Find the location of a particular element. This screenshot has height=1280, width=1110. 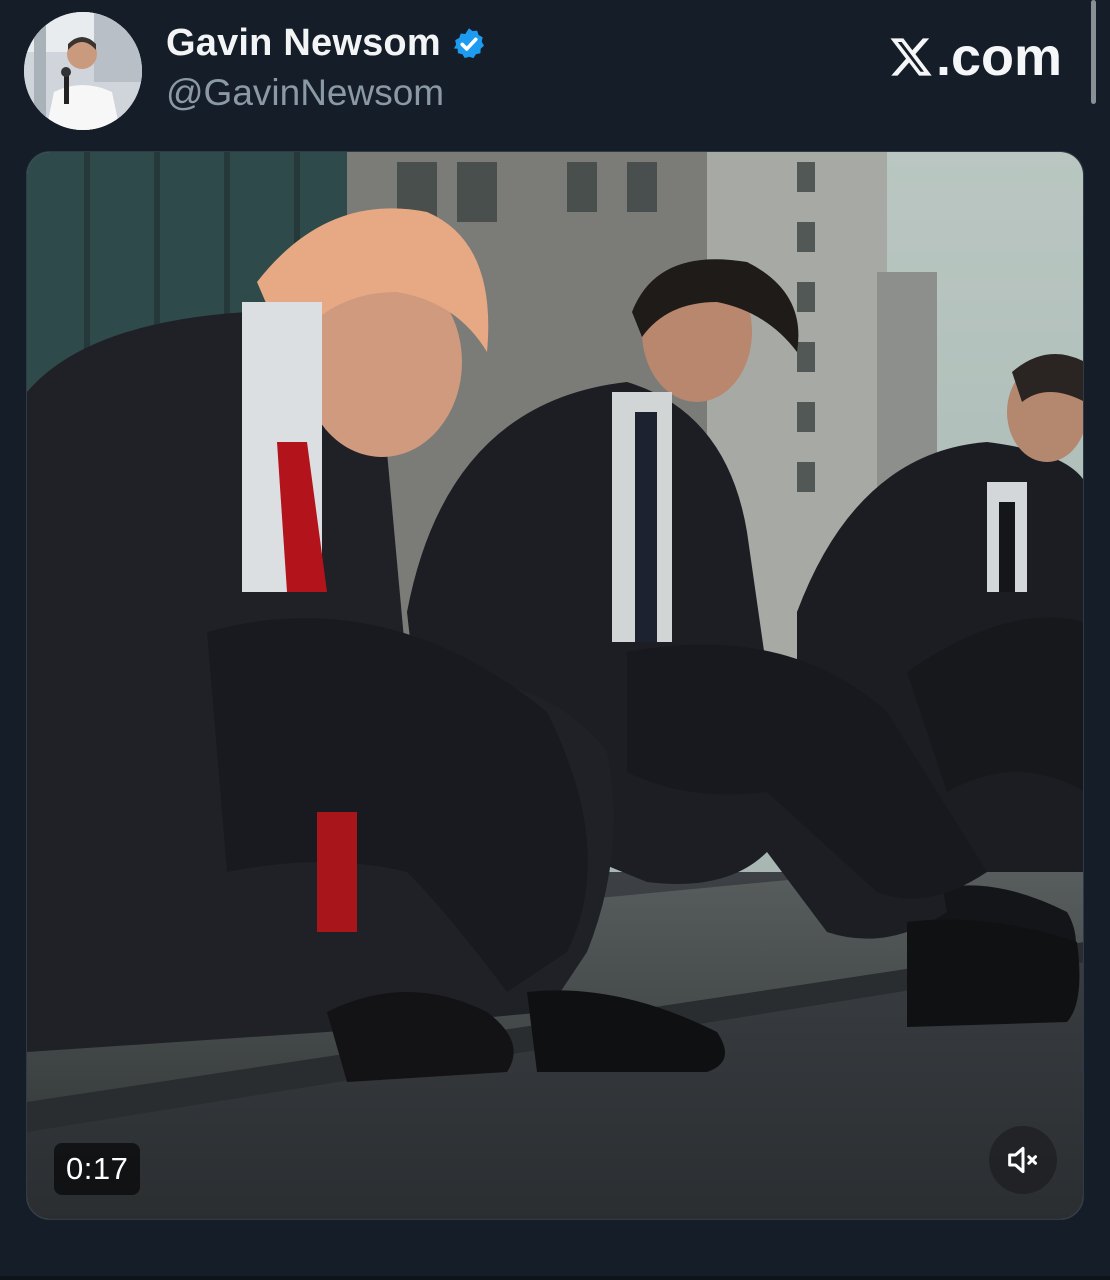

site-domain: .com is located at coordinates (998, 57).